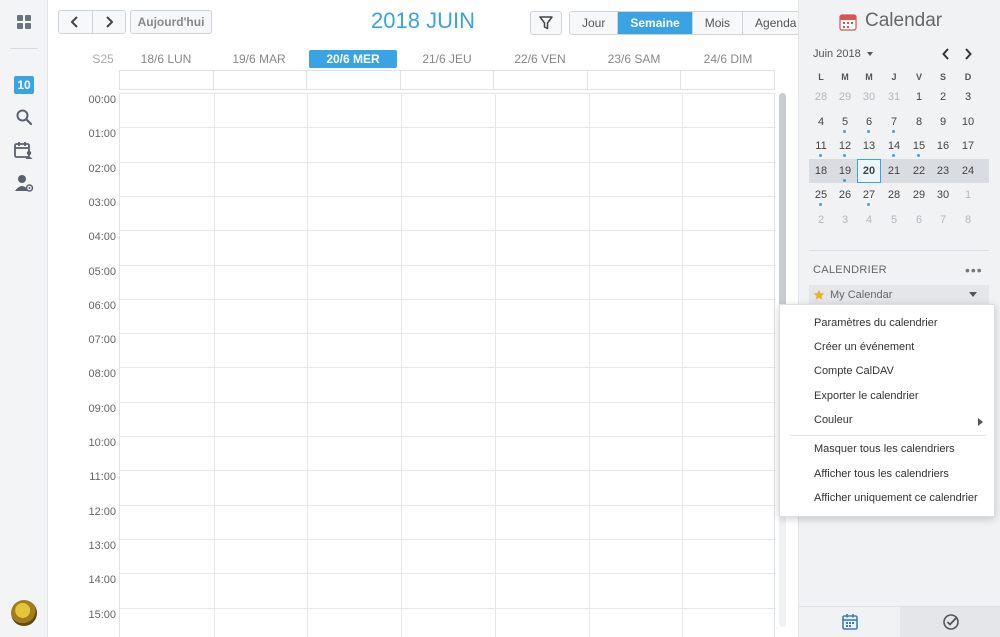 The width and height of the screenshot is (1000, 637). What do you see at coordinates (973, 294) in the screenshot?
I see `caret-down-icon` at bounding box center [973, 294].